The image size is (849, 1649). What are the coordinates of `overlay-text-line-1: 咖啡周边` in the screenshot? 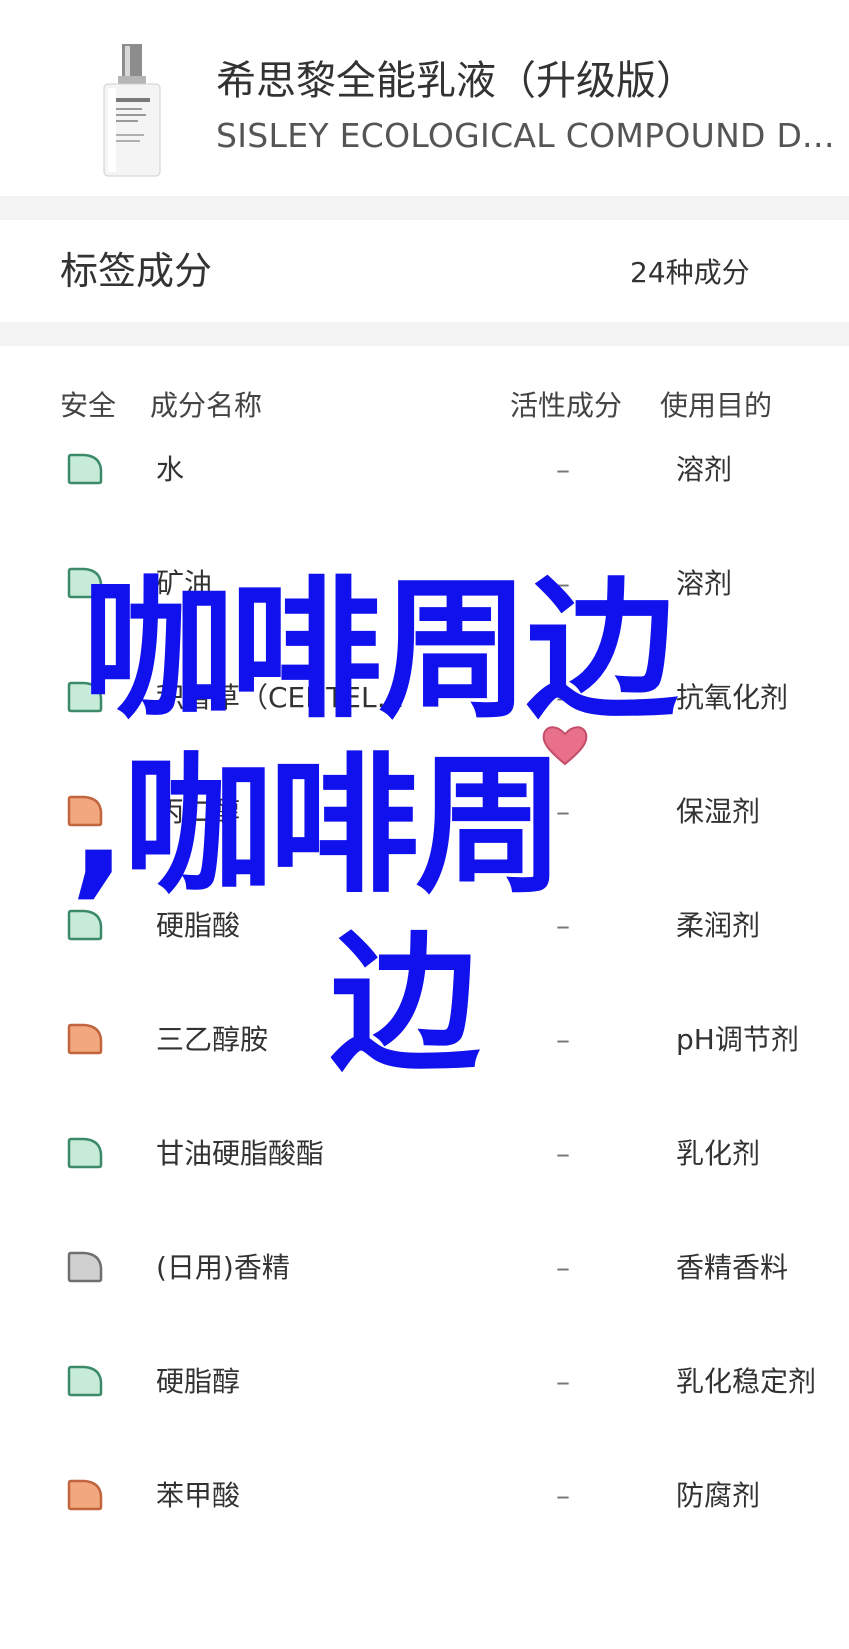 It's located at (380, 650).